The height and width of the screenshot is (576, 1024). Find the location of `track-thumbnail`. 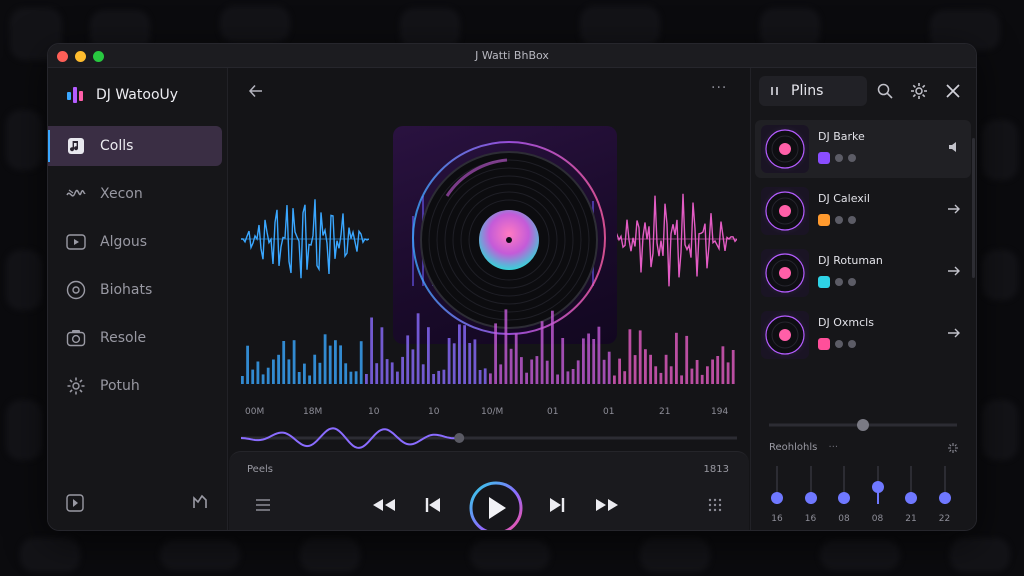

track-thumbnail is located at coordinates (785, 149).